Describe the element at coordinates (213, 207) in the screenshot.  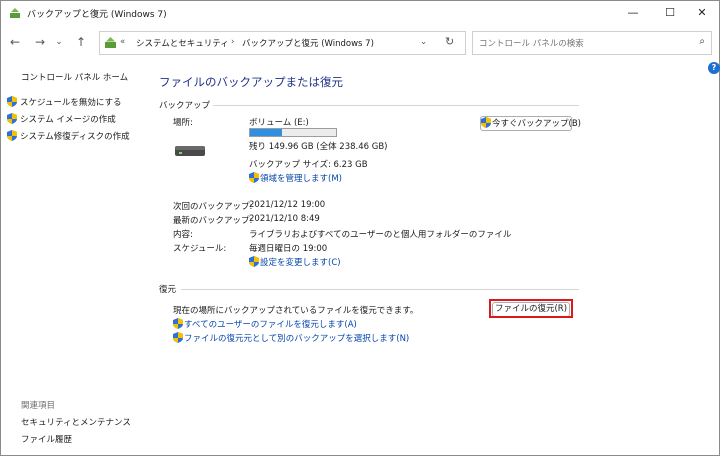
I see `next-backup-label: 次回のバックアップ:` at that location.